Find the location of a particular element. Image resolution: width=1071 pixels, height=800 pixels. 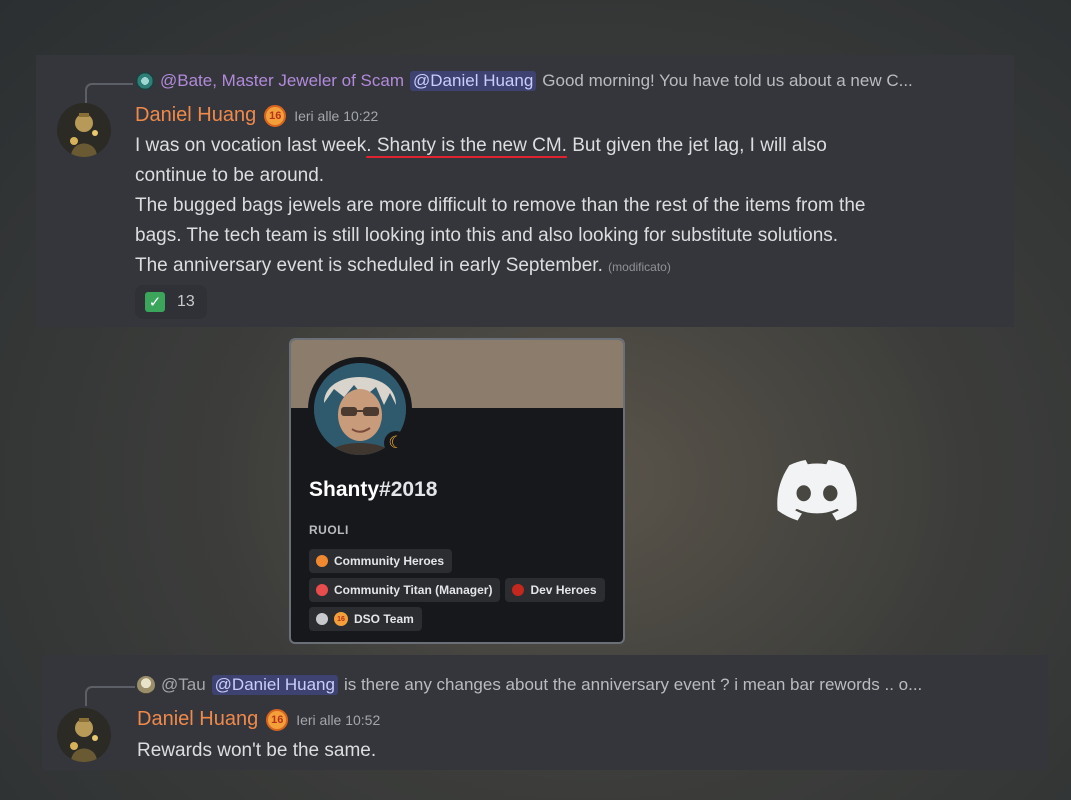

reaction-count: 13 is located at coordinates (186, 301).